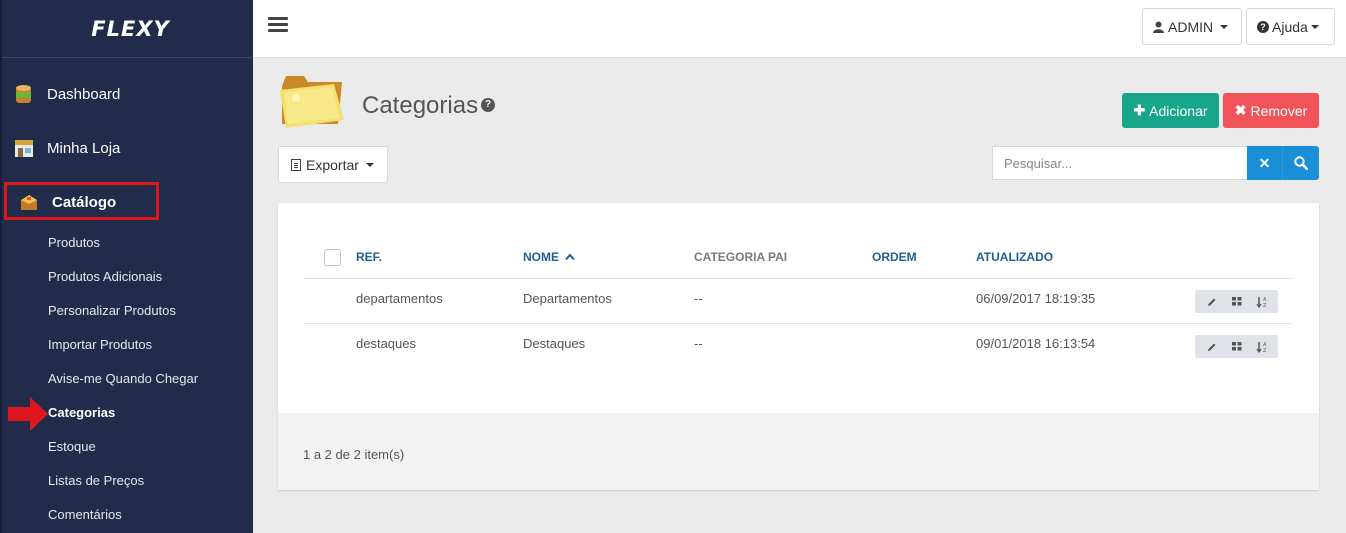 This screenshot has width=1346, height=533. What do you see at coordinates (554, 343) in the screenshot?
I see `cell-nome: Destaques` at bounding box center [554, 343].